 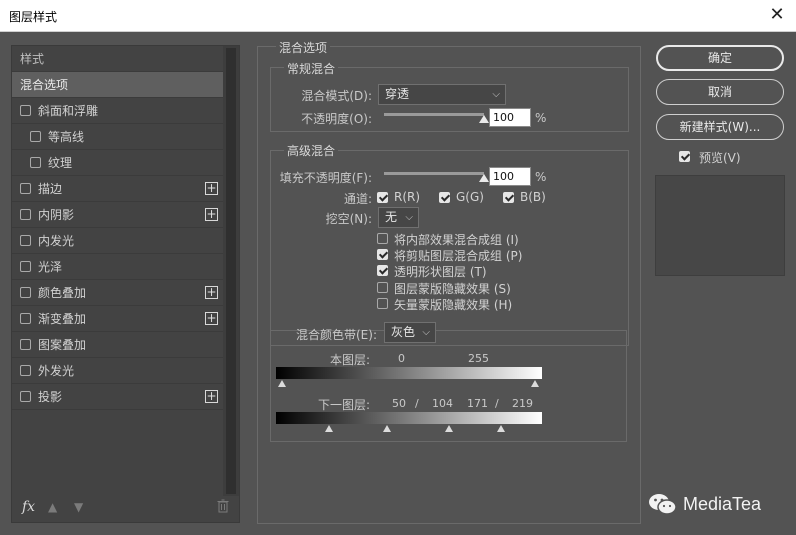 I want to click on opacity-slider-track, so click(x=434, y=114).